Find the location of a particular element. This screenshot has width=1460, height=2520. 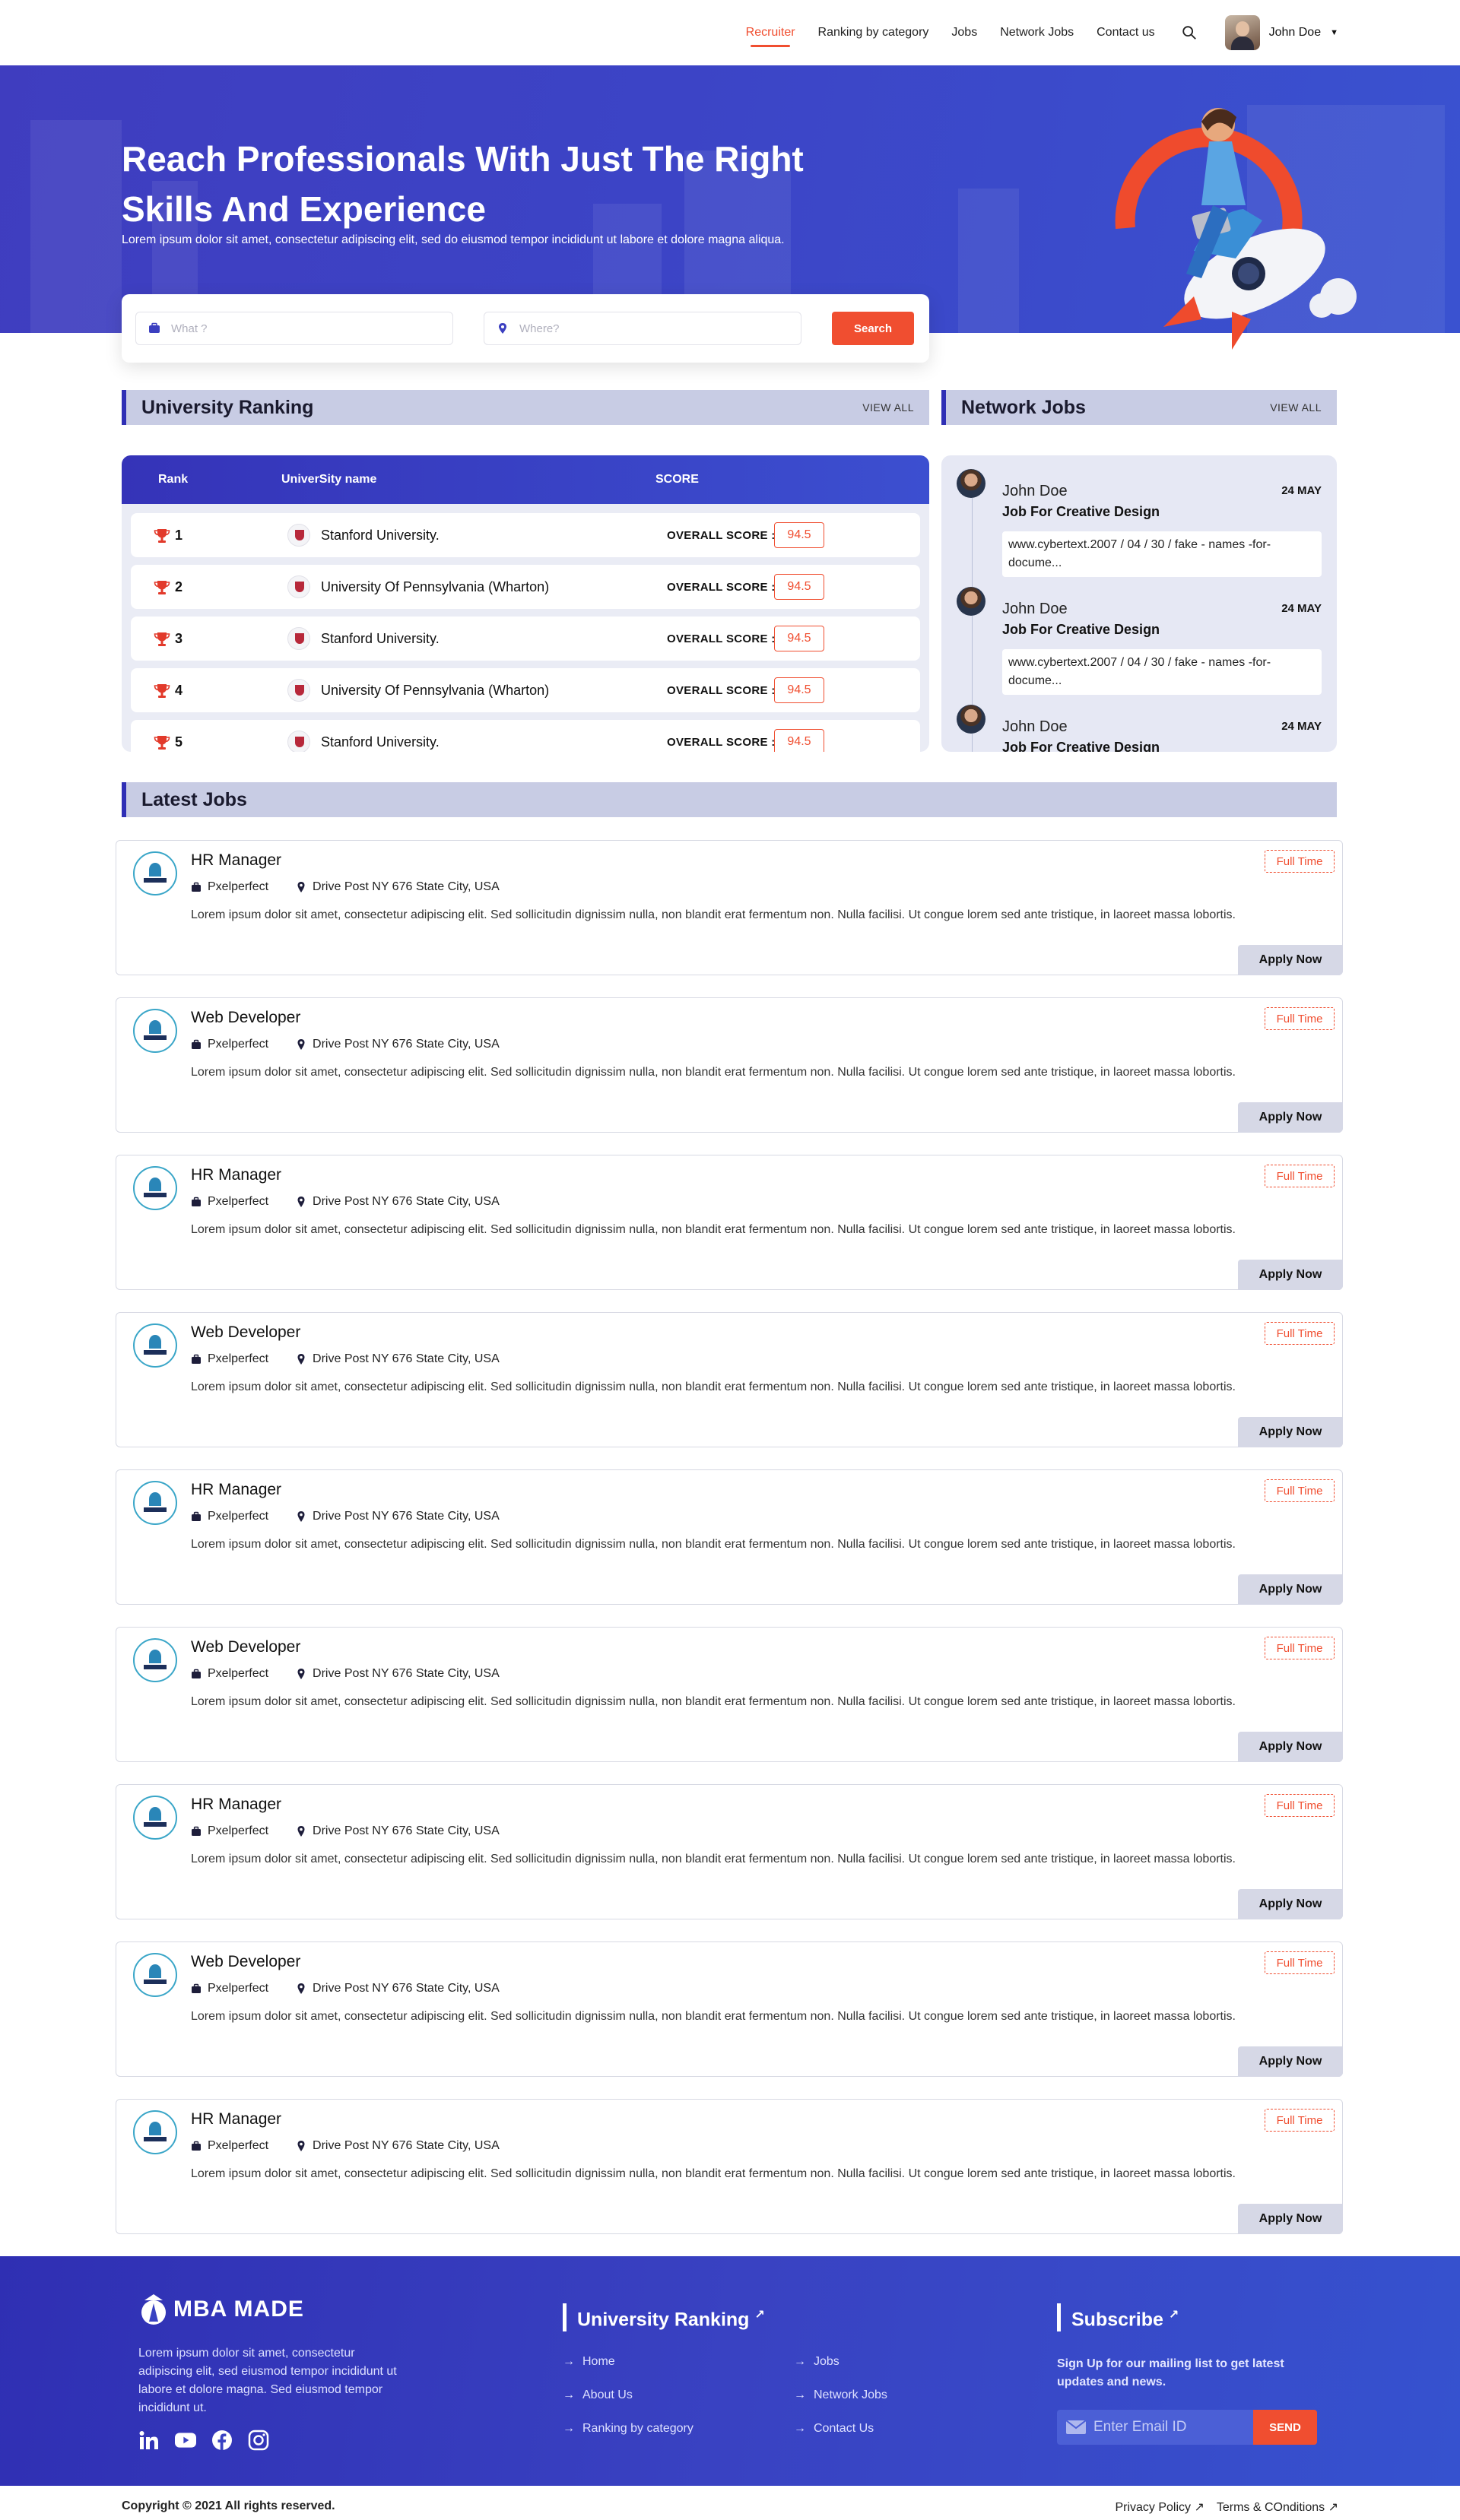

job-type-badge: Full Time is located at coordinates (1300, 1176).